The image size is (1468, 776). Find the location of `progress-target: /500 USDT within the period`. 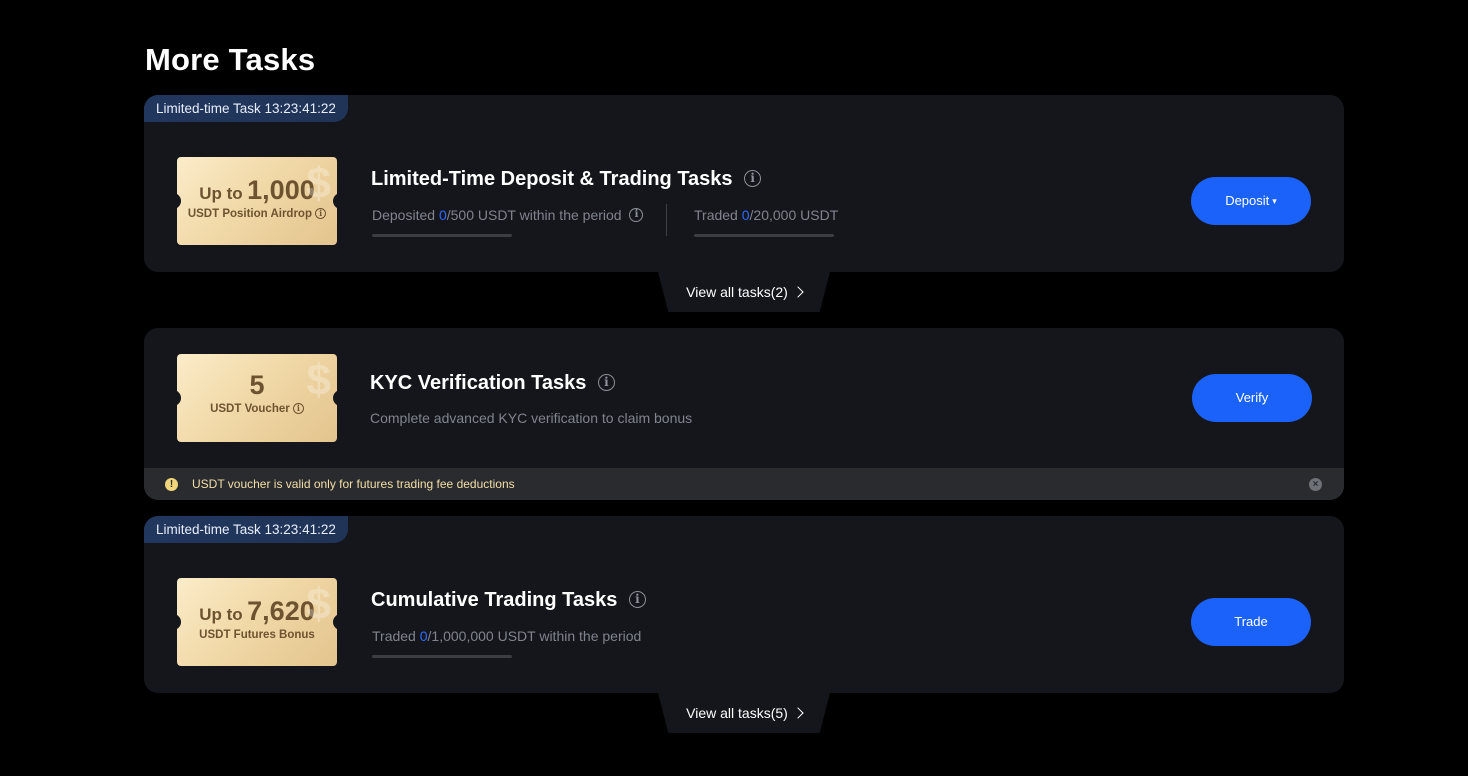

progress-target: /500 USDT within the period is located at coordinates (534, 215).